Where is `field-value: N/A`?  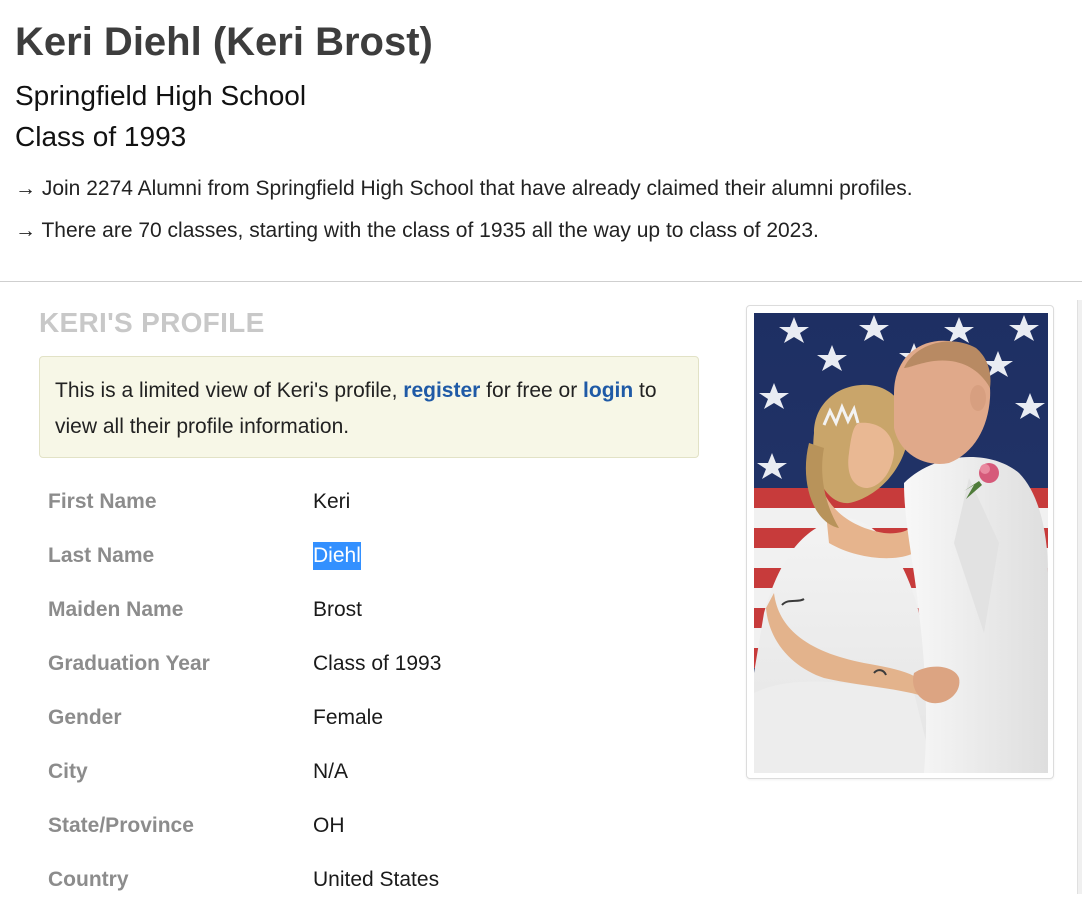
field-value: N/A is located at coordinates (331, 771).